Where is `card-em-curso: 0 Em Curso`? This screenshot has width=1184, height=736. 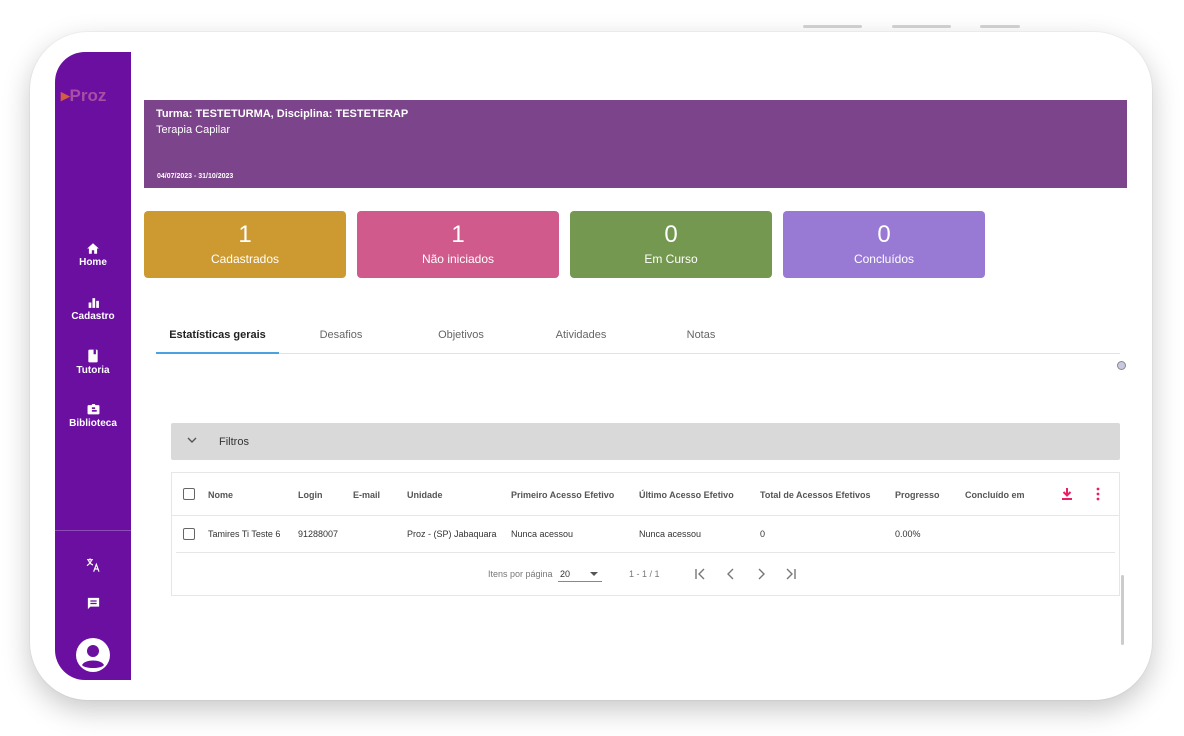
card-em-curso: 0 Em Curso is located at coordinates (671, 244).